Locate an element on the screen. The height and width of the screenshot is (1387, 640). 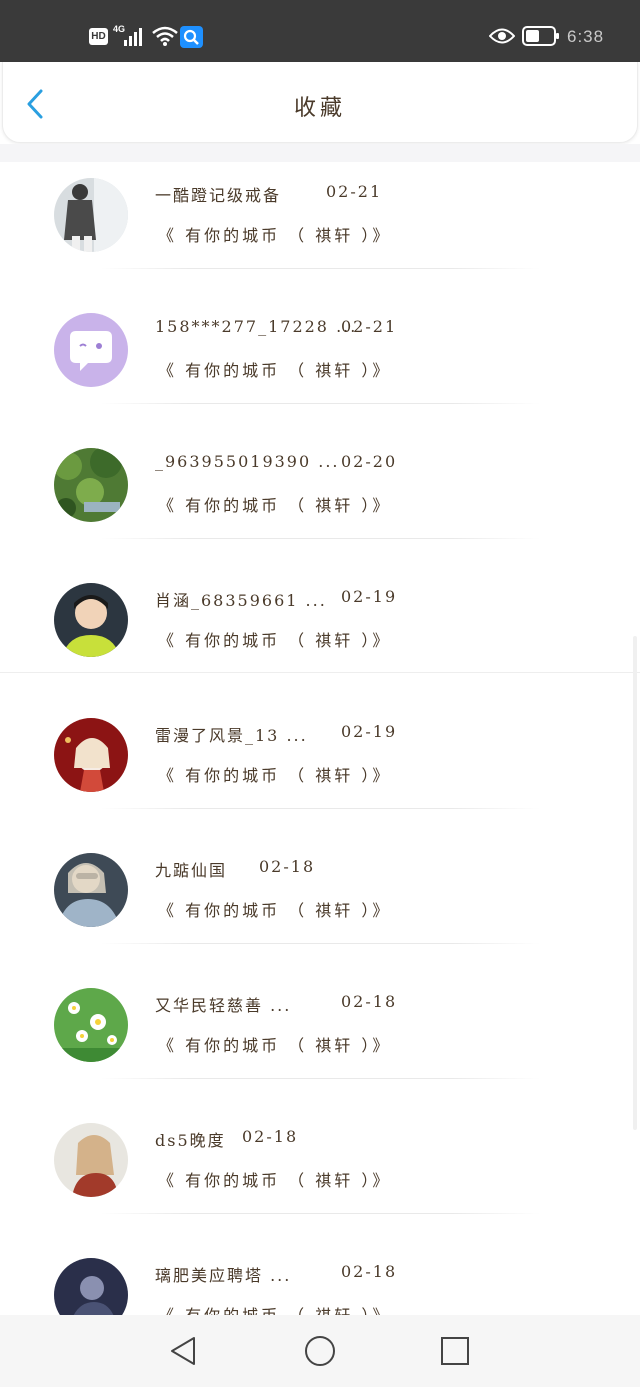
item-username: 九踮仙国 is located at coordinates (191, 870).